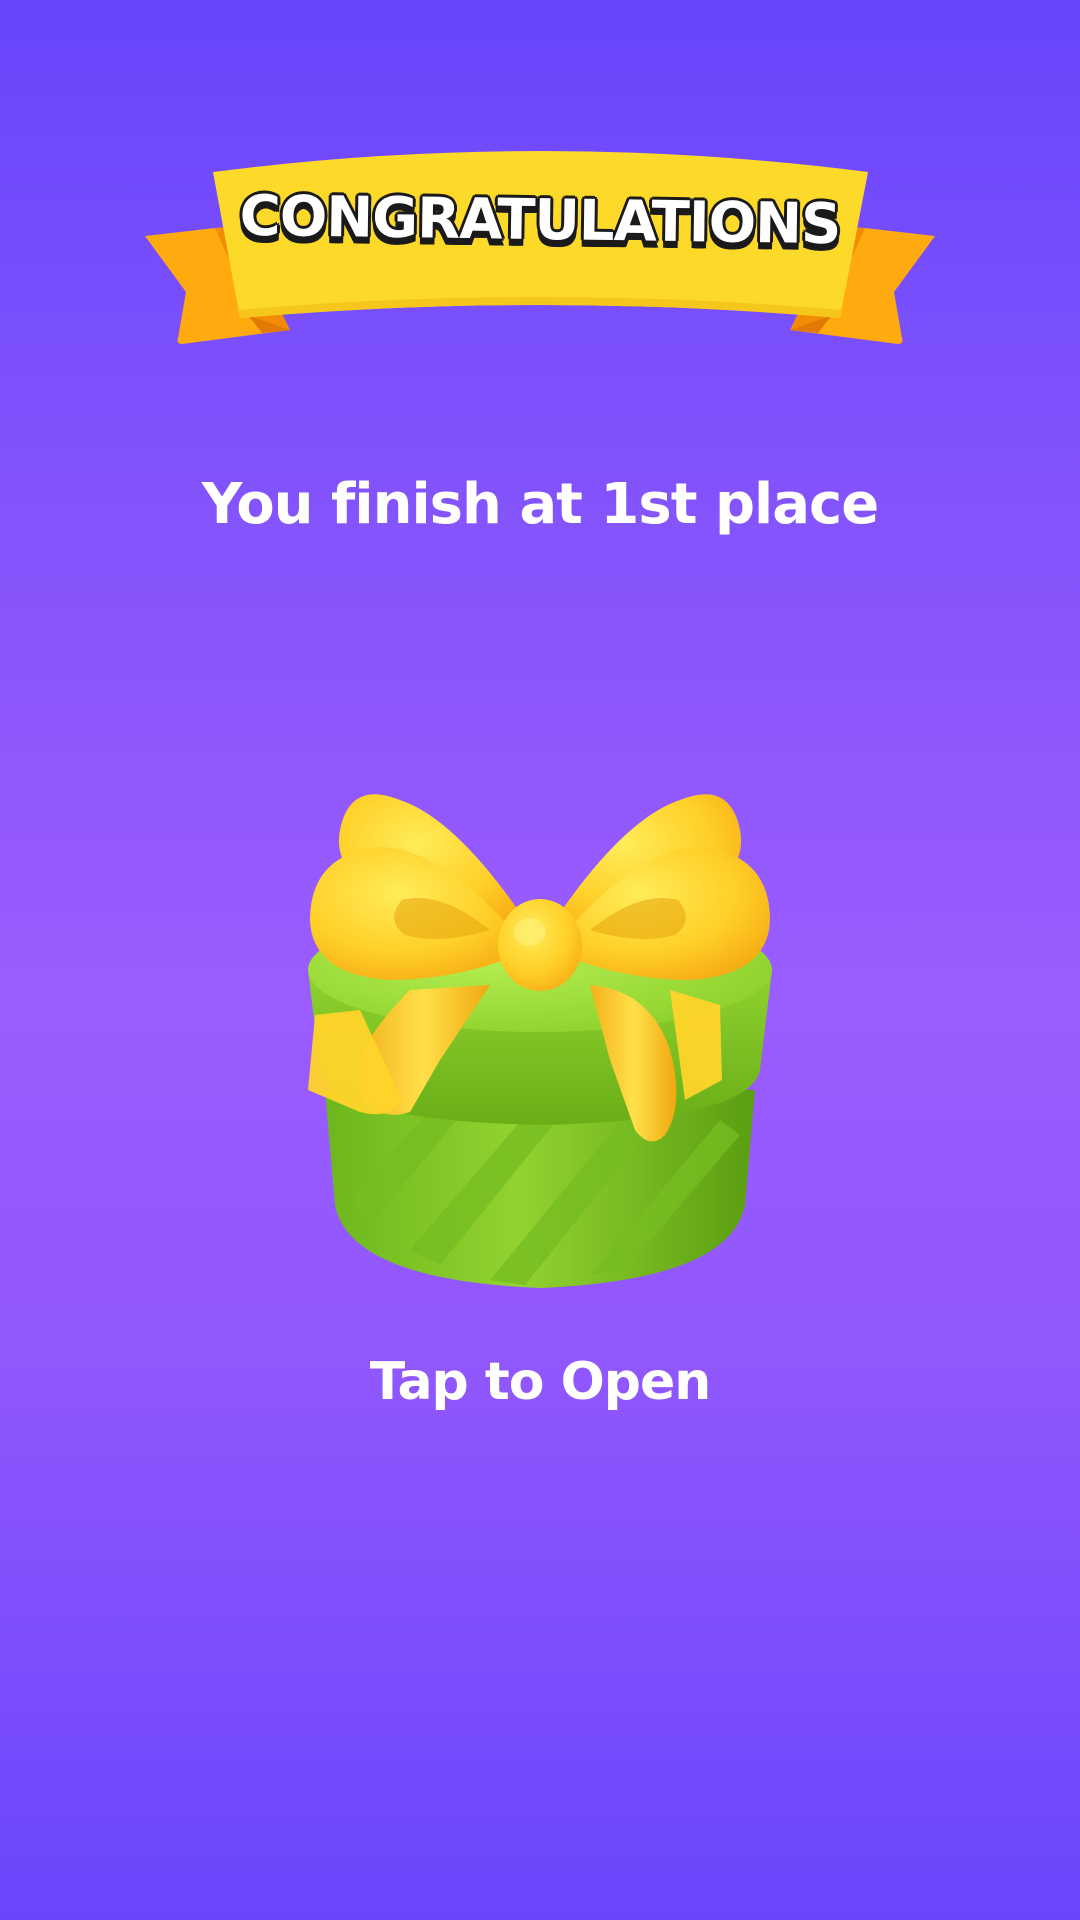  What do you see at coordinates (540, 504) in the screenshot?
I see `result-message: You finish at 1st place` at bounding box center [540, 504].